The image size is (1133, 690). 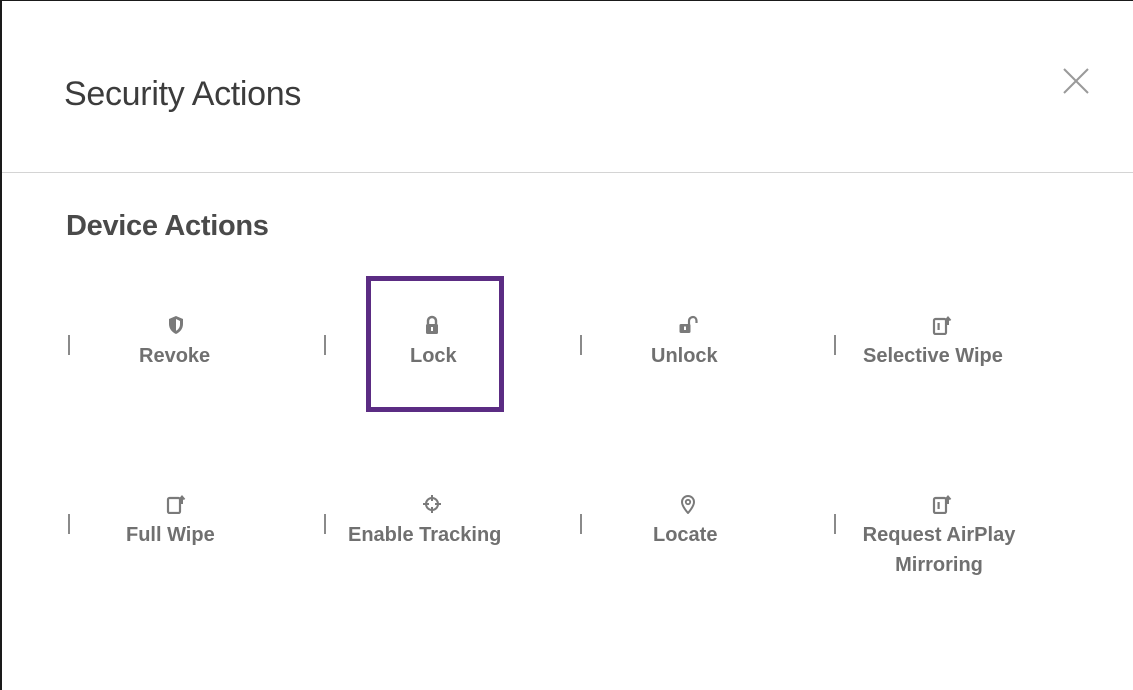 I want to click on revoke-label: Revoke, so click(x=175, y=356).